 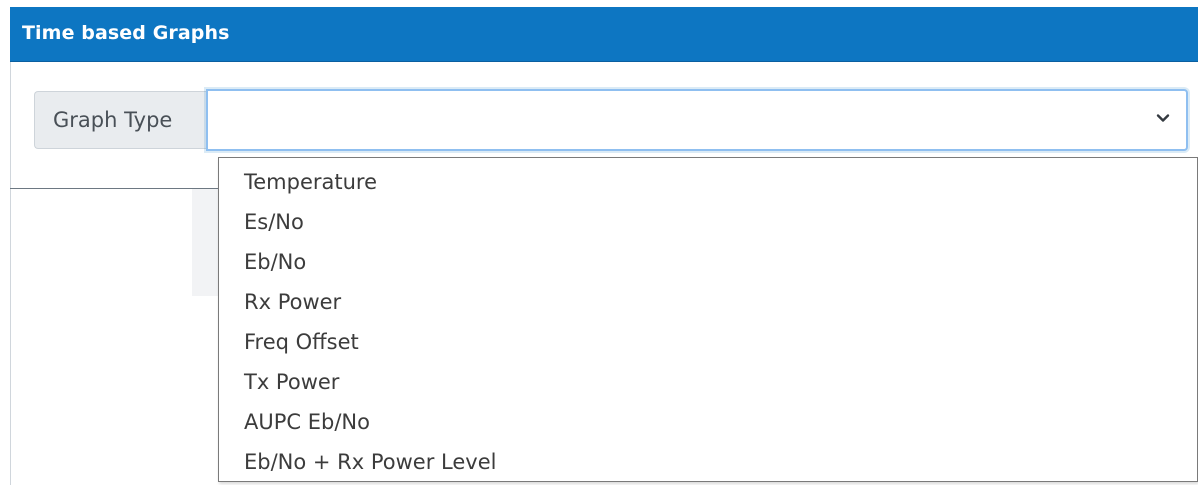 I want to click on option-eb-no-rx-power-level: Eb/No + Rx Power Level, so click(x=370, y=462).